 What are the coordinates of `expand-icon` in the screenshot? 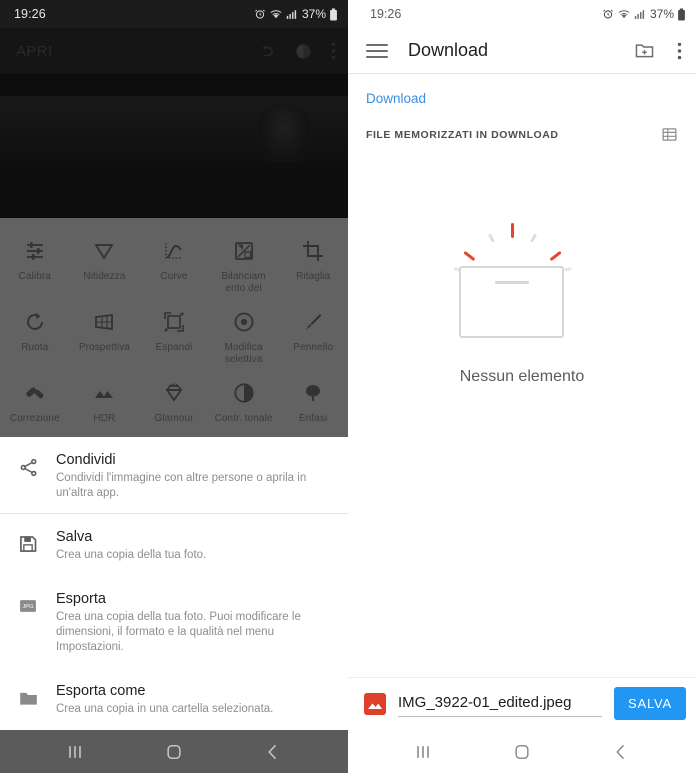 It's located at (174, 322).